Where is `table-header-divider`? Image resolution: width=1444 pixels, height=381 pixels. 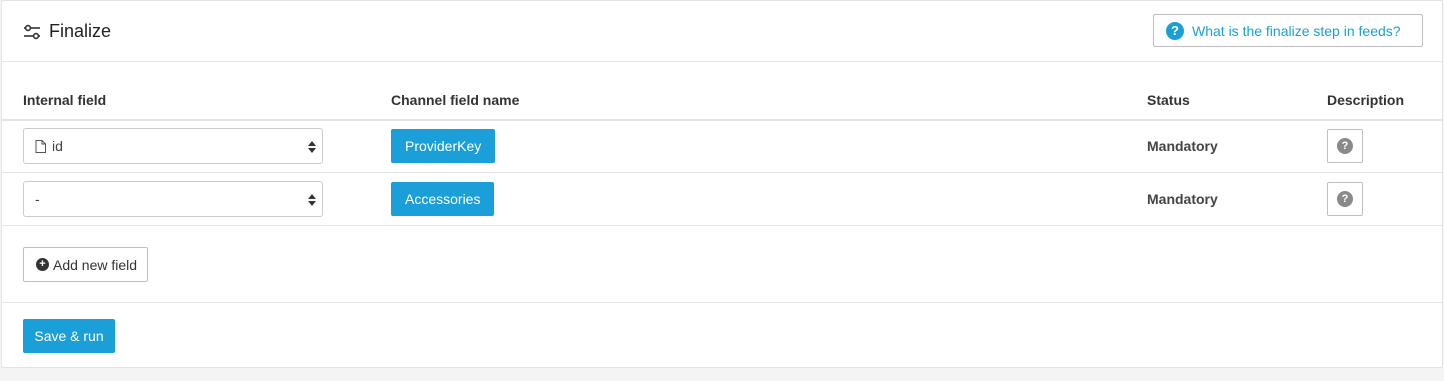
table-header-divider is located at coordinates (722, 120).